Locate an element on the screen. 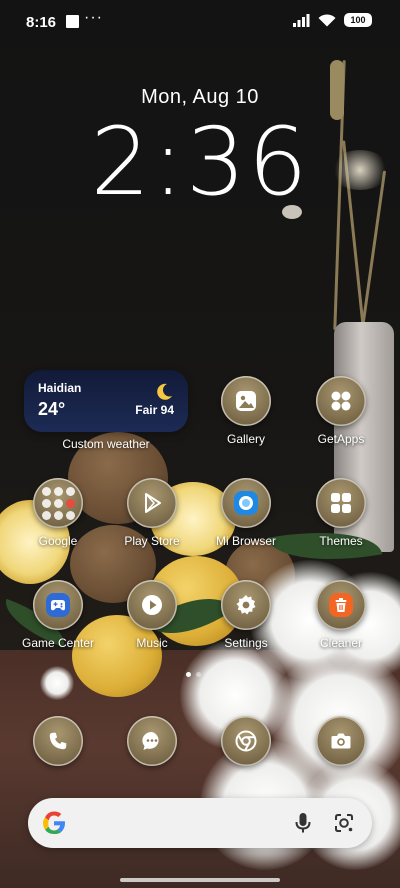 This screenshot has width=400, height=888. status-bar: 8:16 ··· 100 is located at coordinates (200, 20).